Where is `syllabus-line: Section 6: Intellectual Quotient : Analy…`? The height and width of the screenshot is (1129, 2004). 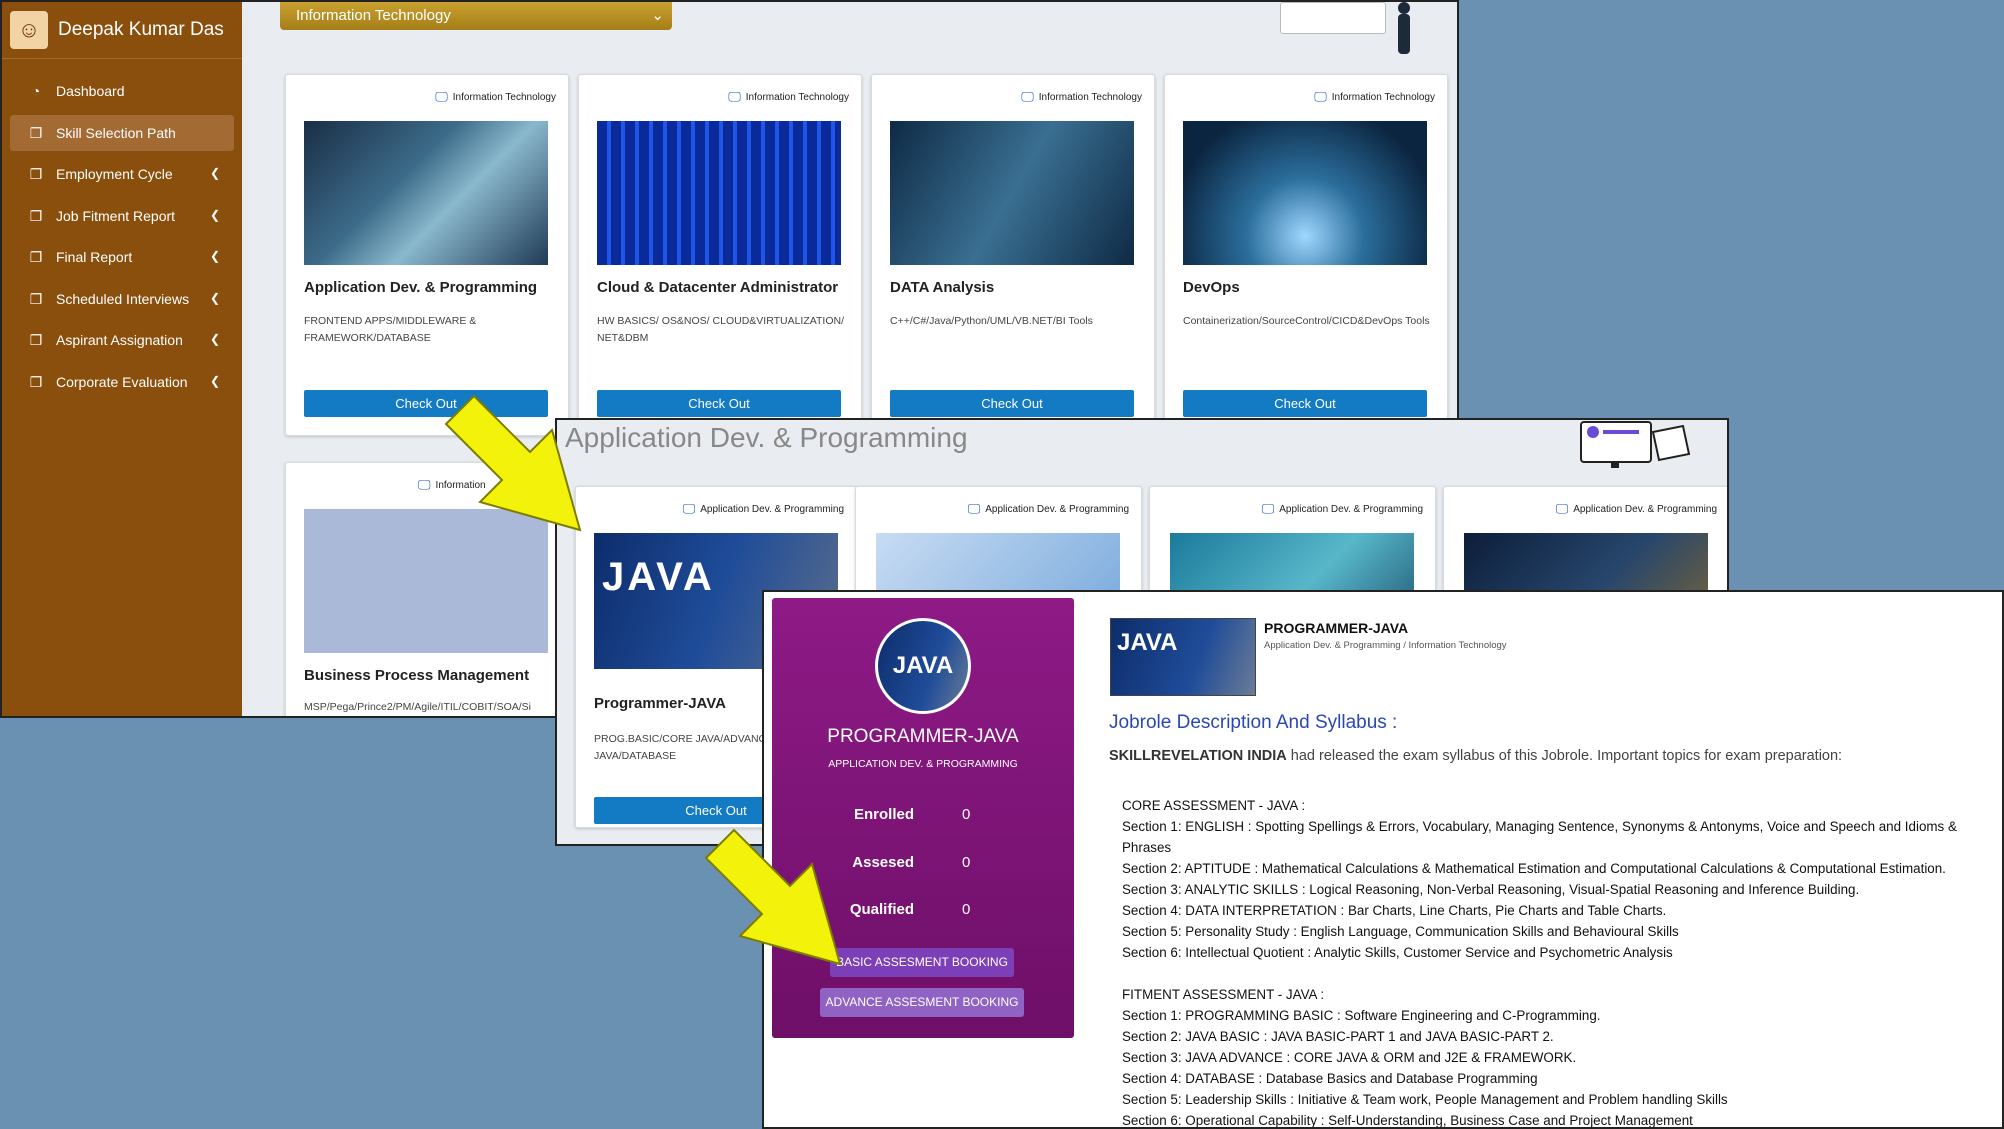
syllabus-line: Section 6: Intellectual Quotient : Analy… is located at coordinates (1397, 952).